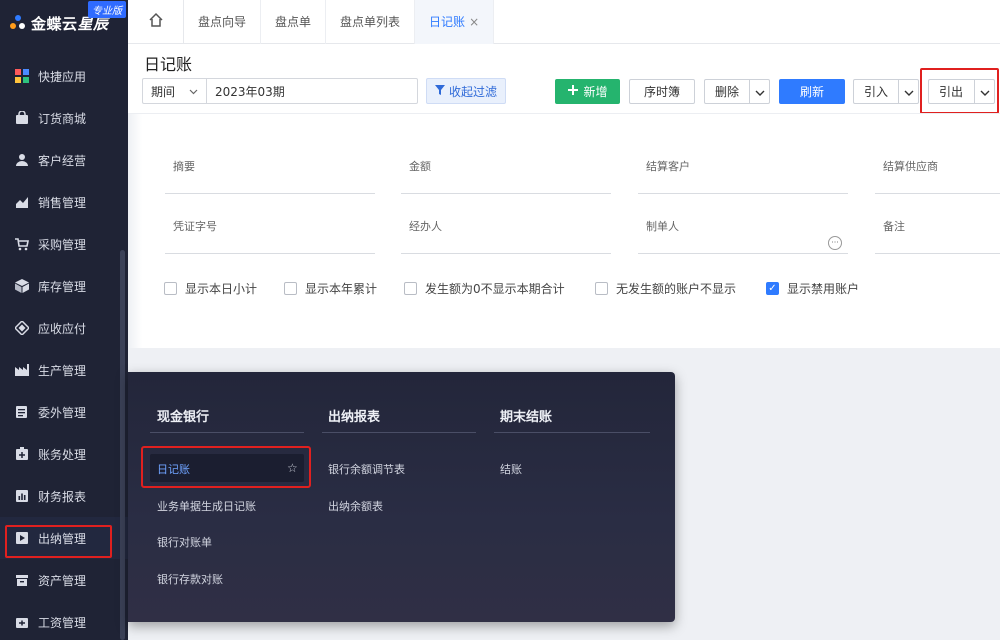  Describe the element at coordinates (64, 118) in the screenshot. I see `sidebar-item-shop: 订货商城` at that location.